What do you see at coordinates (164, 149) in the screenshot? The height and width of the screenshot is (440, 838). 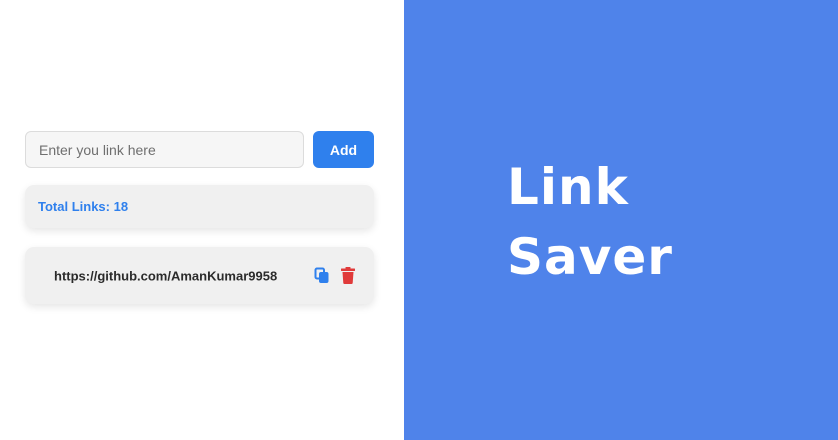 I see `link-input` at bounding box center [164, 149].